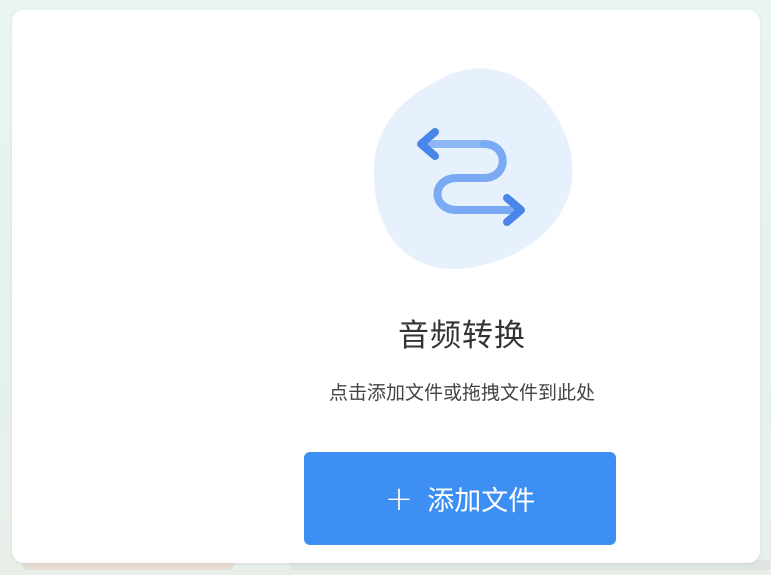  Describe the element at coordinates (462, 336) in the screenshot. I see `page-title: 音频转换` at that location.